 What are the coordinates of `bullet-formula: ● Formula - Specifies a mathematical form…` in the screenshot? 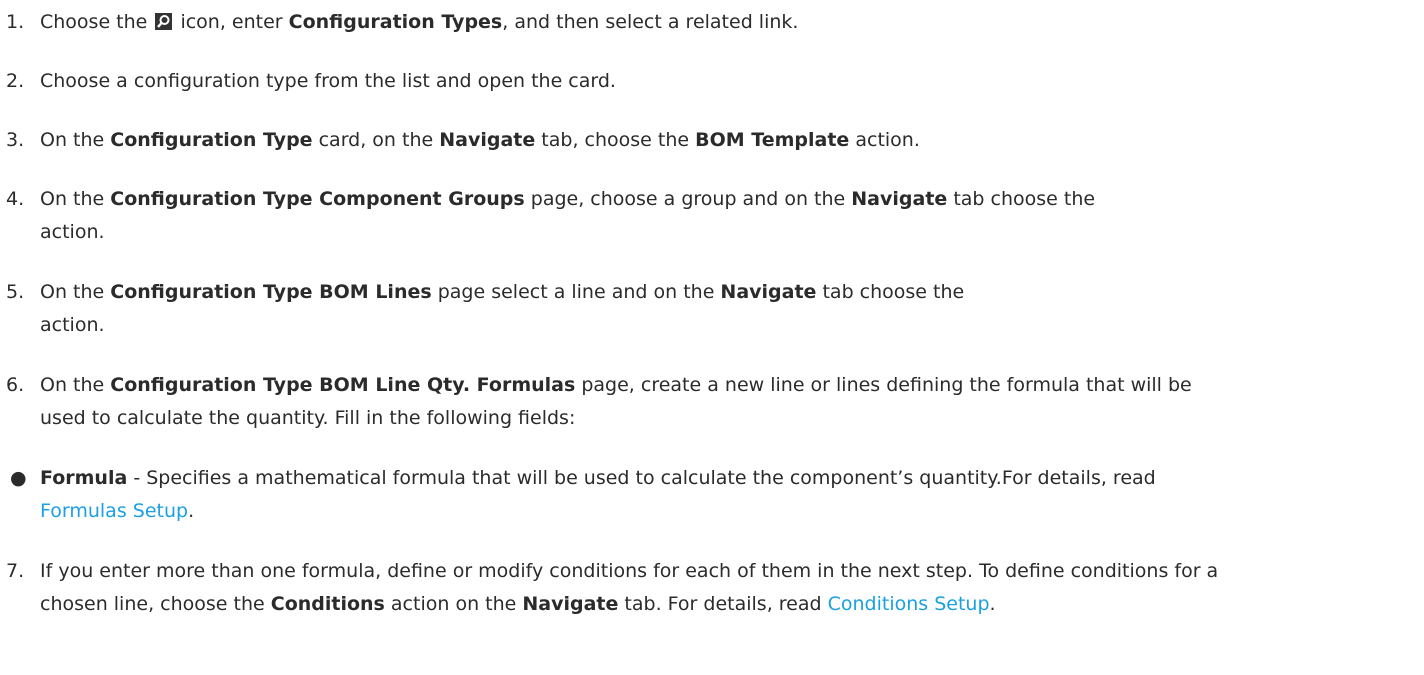 It's located at (711, 495).